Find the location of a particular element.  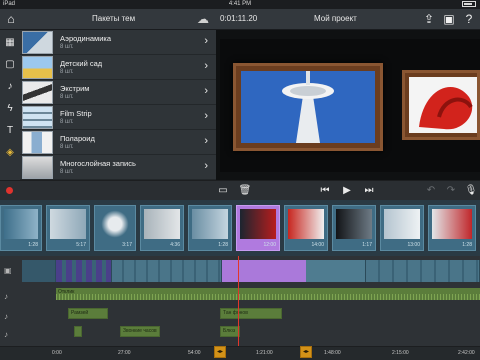

ruler-tick: 1:21:00 is located at coordinates (264, 353).